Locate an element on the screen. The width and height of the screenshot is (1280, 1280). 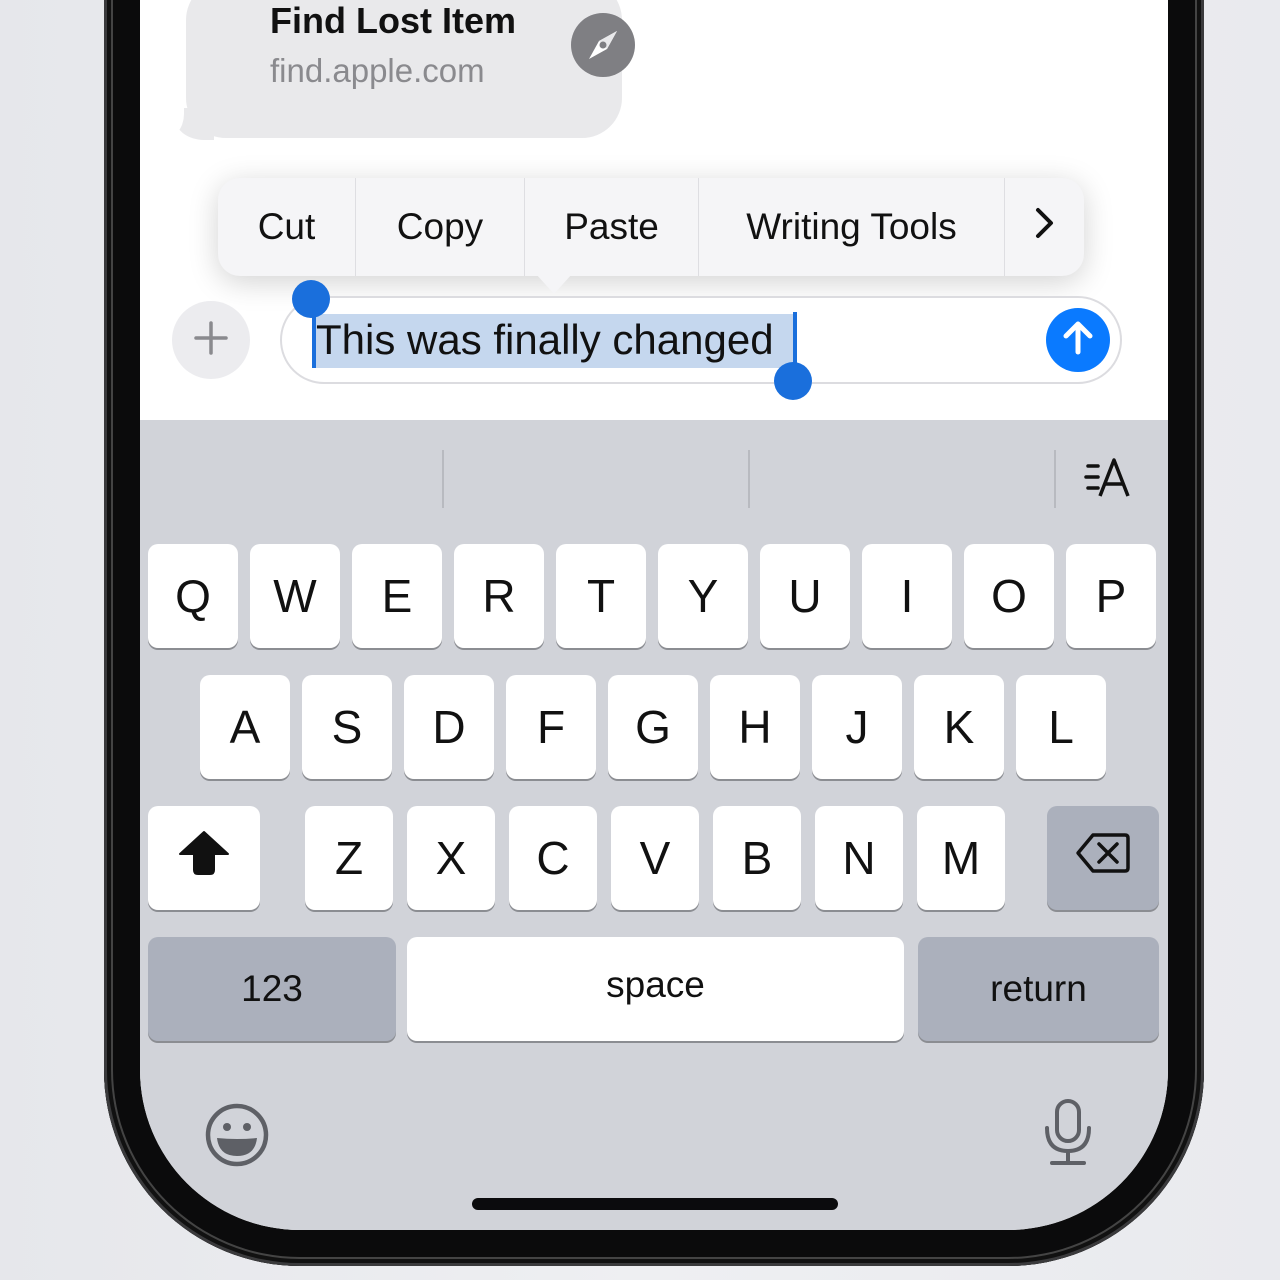
key-h: H is located at coordinates (755, 727).